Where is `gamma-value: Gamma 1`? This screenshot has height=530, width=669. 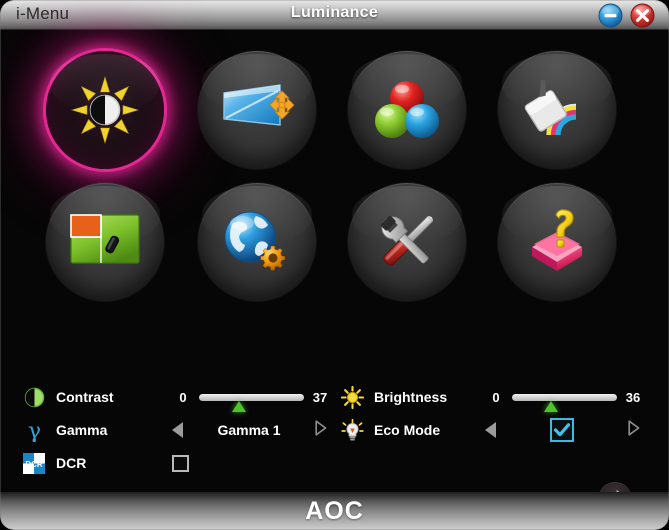
gamma-value: Gamma 1 is located at coordinates (249, 430).